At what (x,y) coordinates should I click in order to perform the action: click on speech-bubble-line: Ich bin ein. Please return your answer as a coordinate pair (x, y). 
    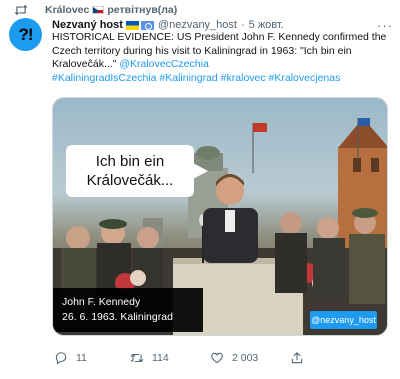
    Looking at the image, I should click on (130, 161).